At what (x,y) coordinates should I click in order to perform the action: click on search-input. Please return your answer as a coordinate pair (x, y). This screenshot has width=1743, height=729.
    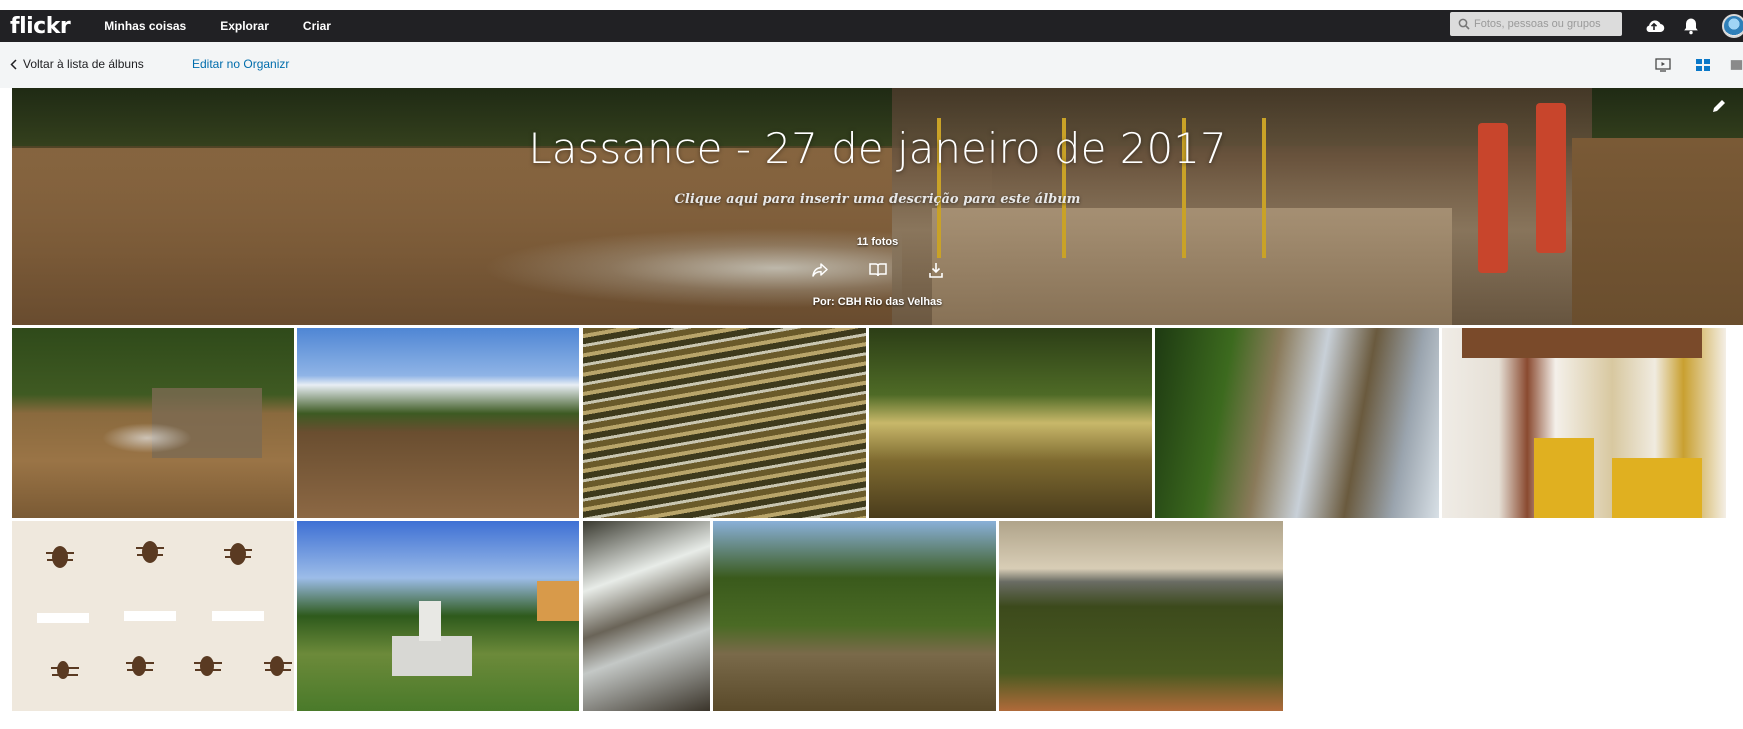
    Looking at the image, I should click on (1546, 24).